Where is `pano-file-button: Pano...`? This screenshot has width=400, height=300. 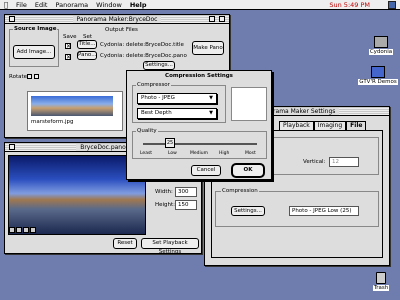 pano-file-button: Pano... is located at coordinates (87, 55).